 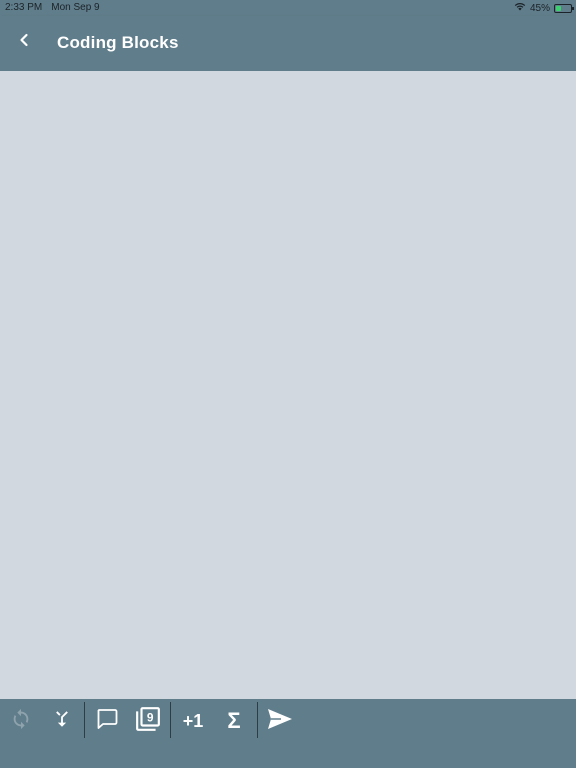 I want to click on merge-button, so click(x=62, y=721).